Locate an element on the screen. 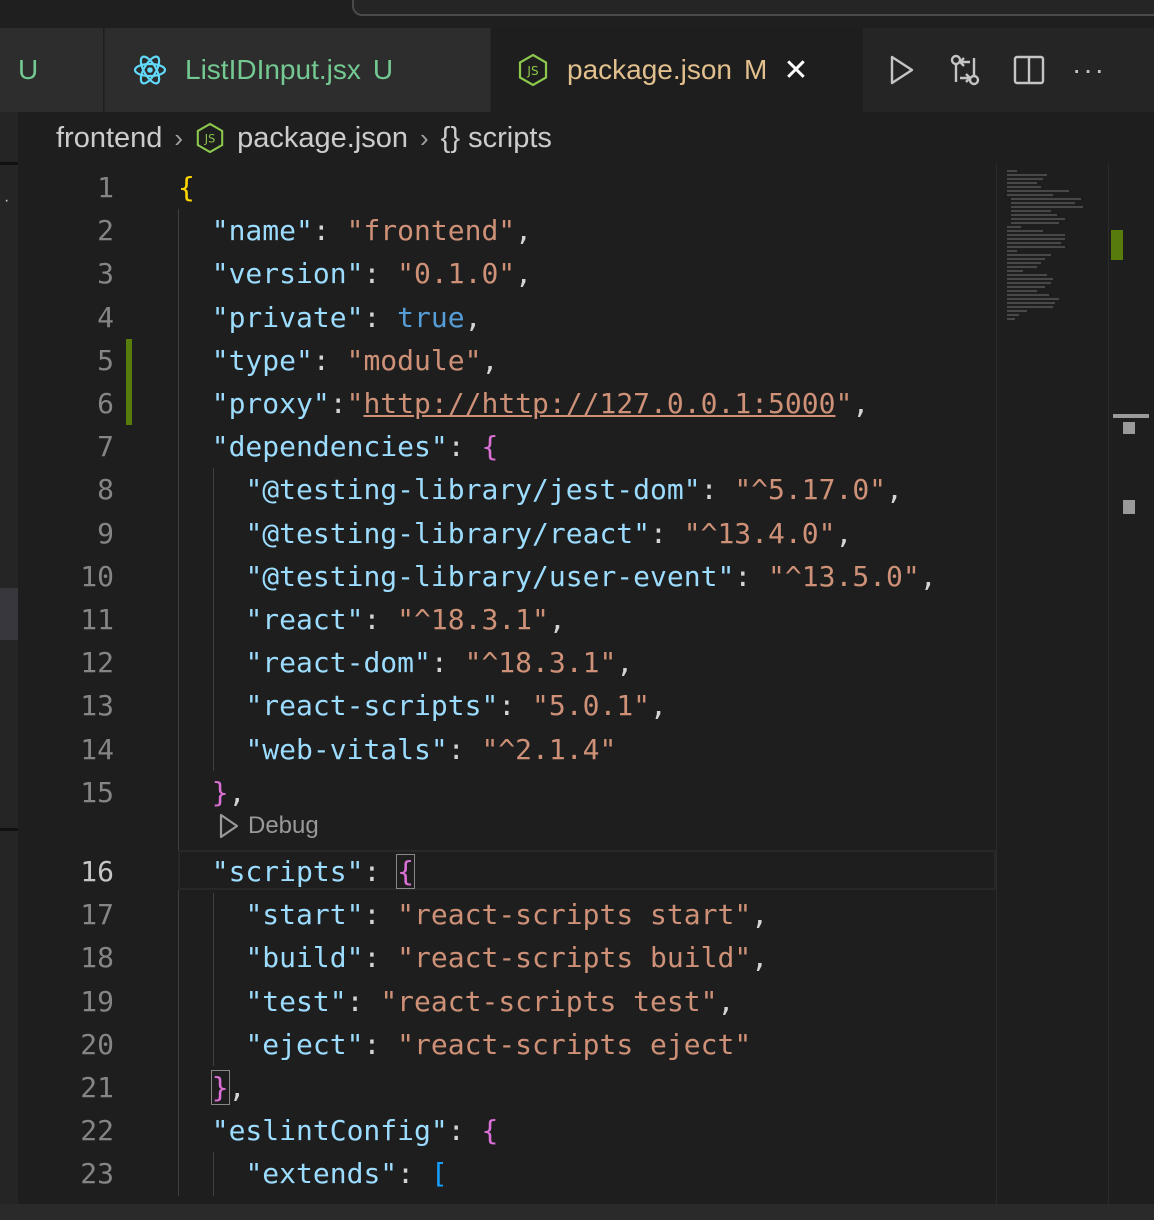 The height and width of the screenshot is (1220, 1154). code-line: 4 "private": true, is located at coordinates (507, 317).